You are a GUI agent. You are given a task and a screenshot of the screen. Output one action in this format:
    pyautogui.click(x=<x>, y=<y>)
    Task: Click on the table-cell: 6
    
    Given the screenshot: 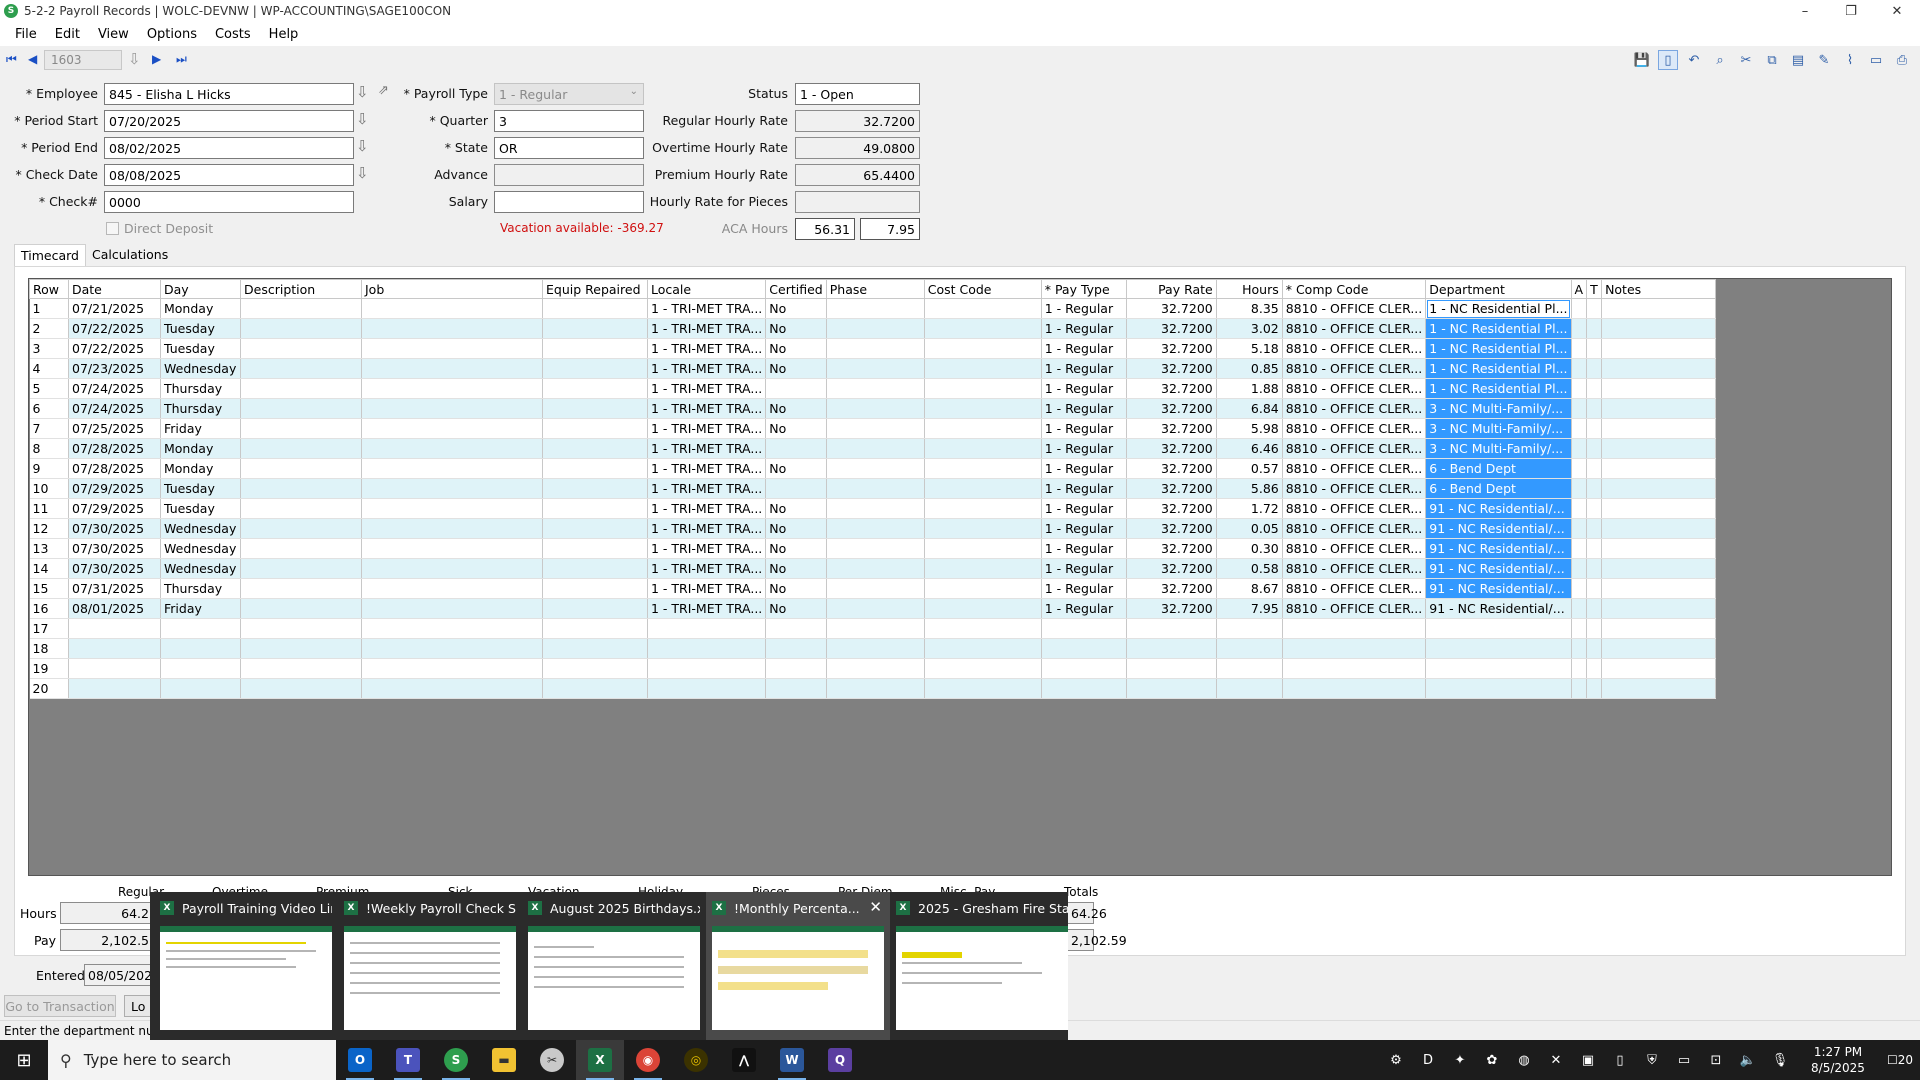 What is the action you would take?
    pyautogui.click(x=49, y=408)
    